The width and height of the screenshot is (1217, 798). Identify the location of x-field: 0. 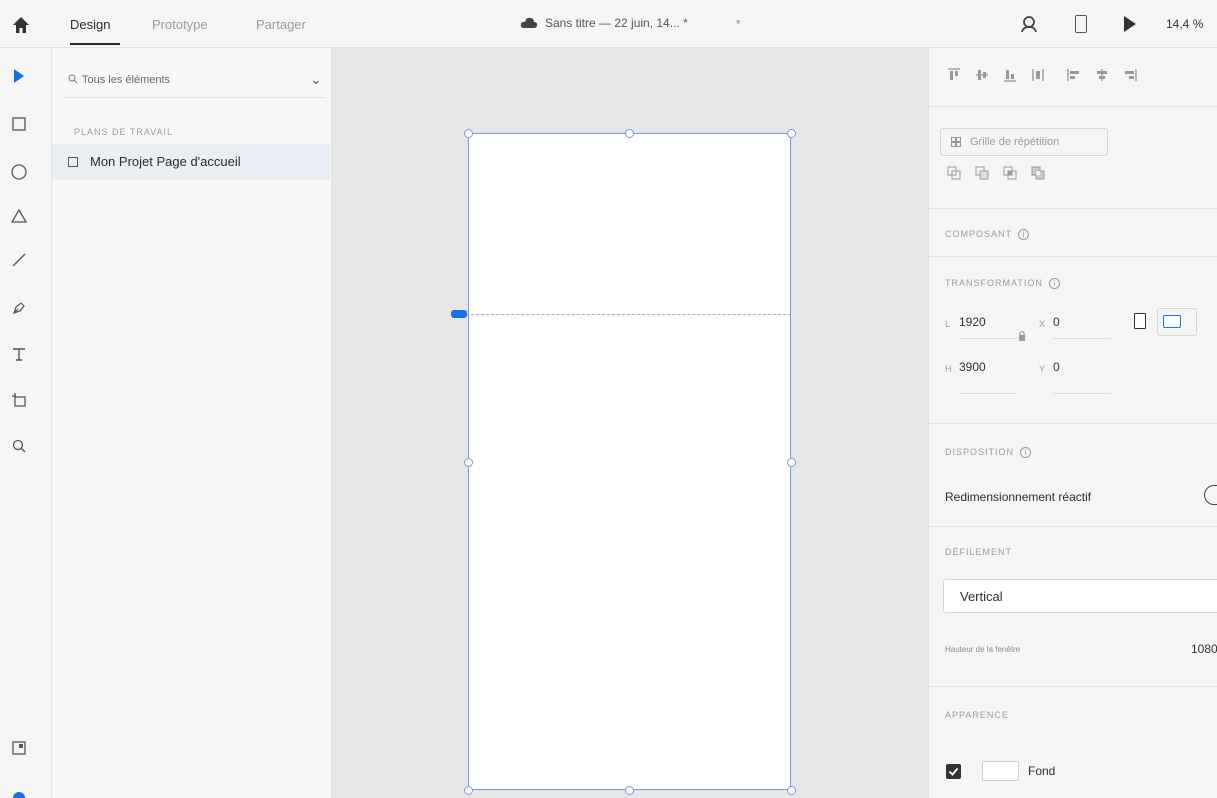
(1056, 322).